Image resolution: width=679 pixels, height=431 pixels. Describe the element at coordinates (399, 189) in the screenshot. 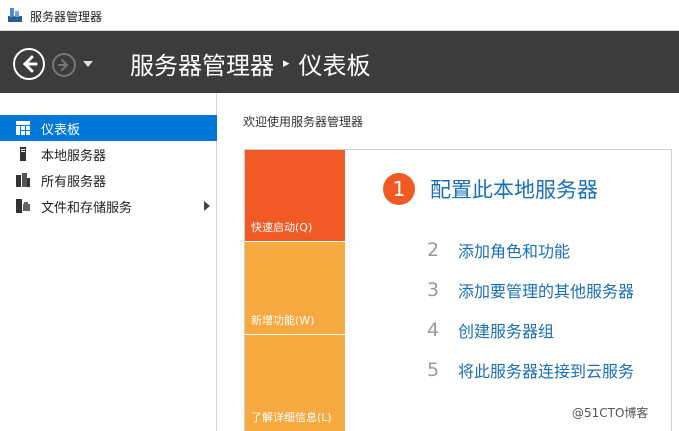

I see `step-number-badge: 1` at that location.